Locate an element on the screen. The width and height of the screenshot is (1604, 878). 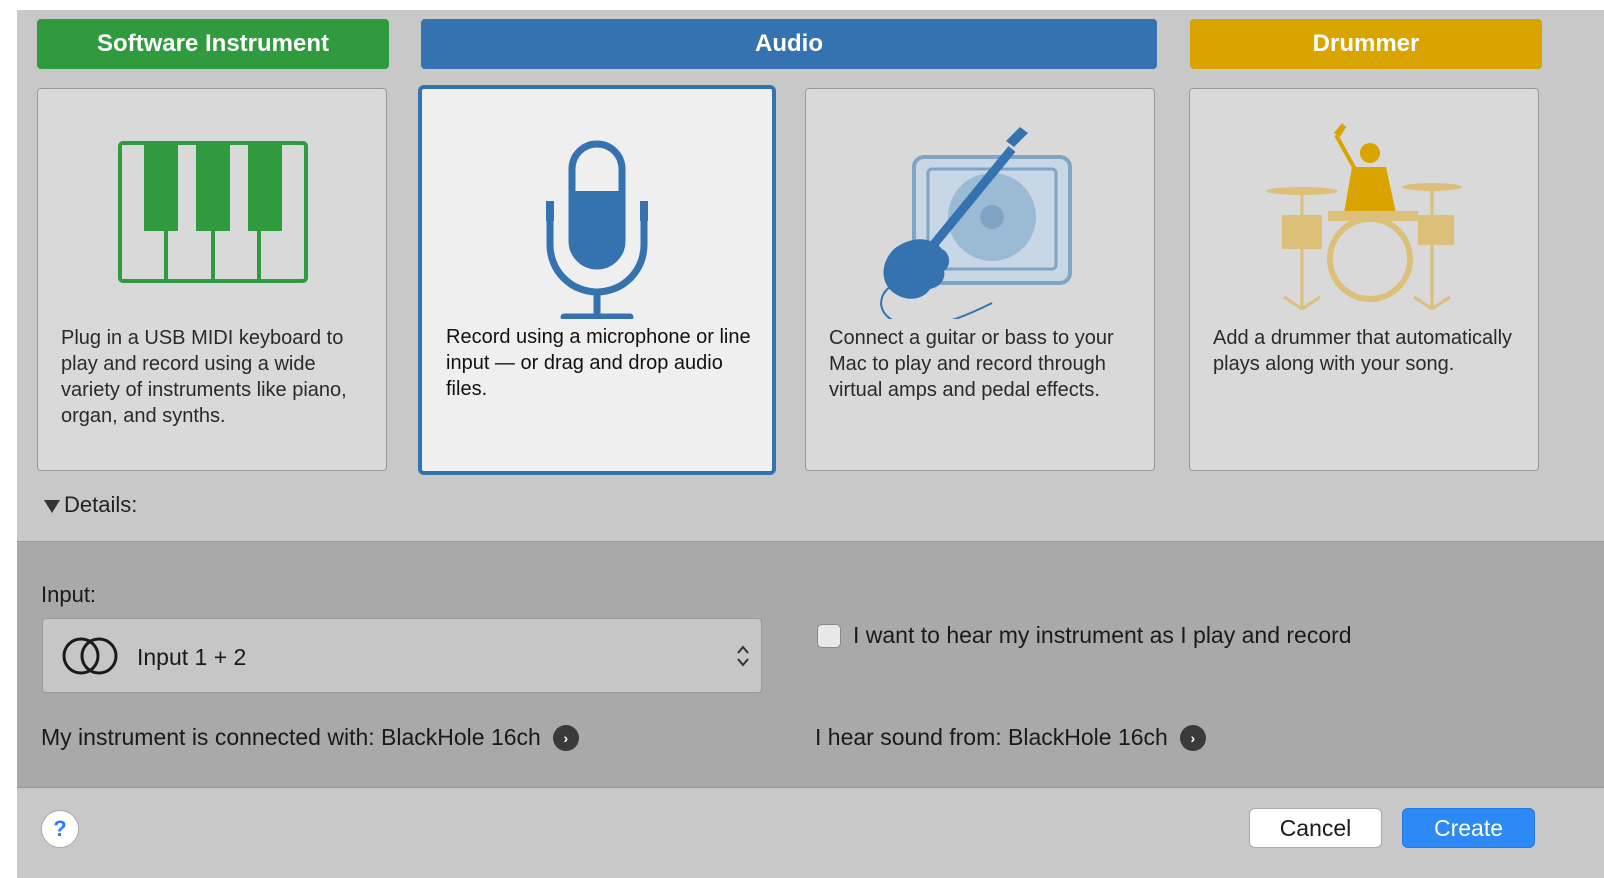
input-select-value: Input 1 + 2 is located at coordinates (192, 657).